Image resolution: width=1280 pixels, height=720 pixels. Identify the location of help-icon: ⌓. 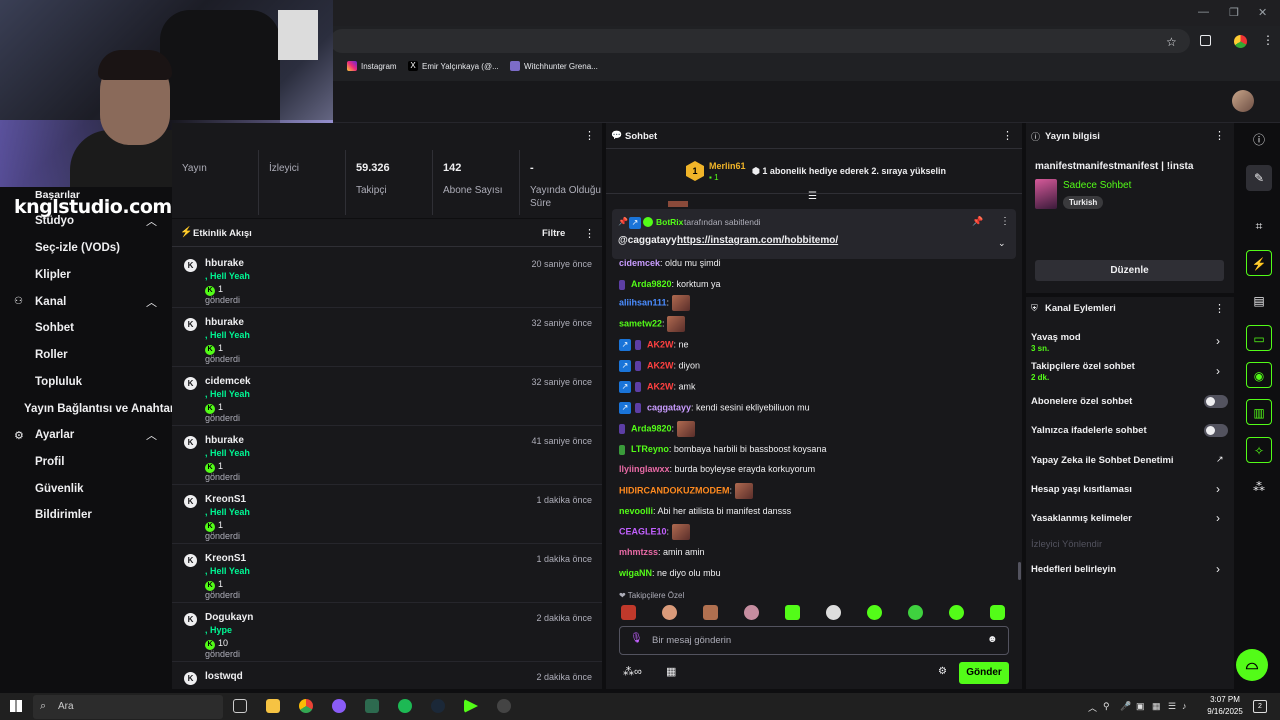
(1252, 665).